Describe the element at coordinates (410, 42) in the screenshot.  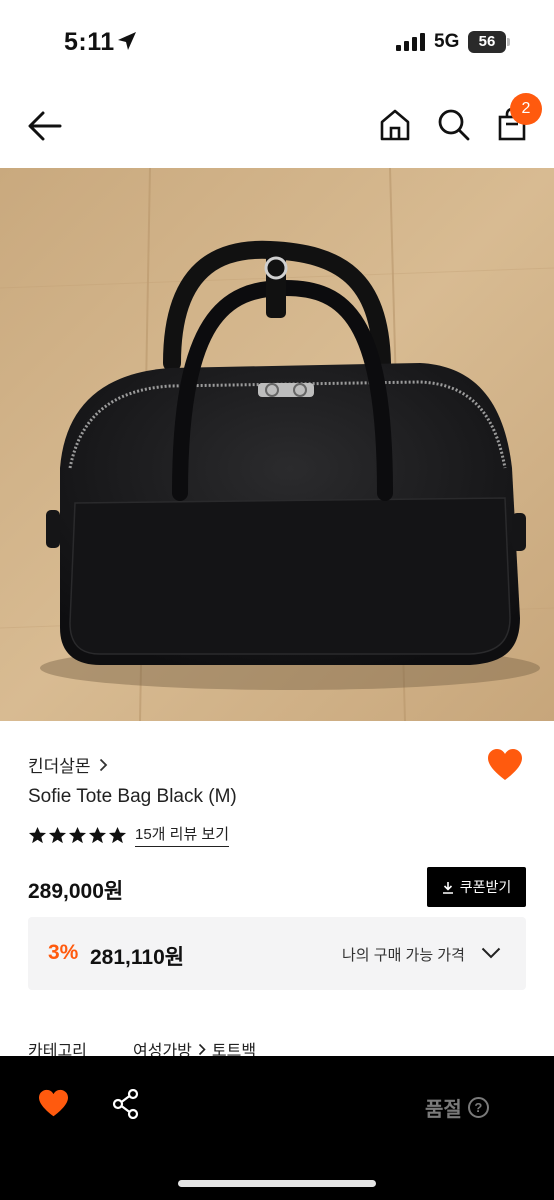
I see `signal-bars-icon` at that location.